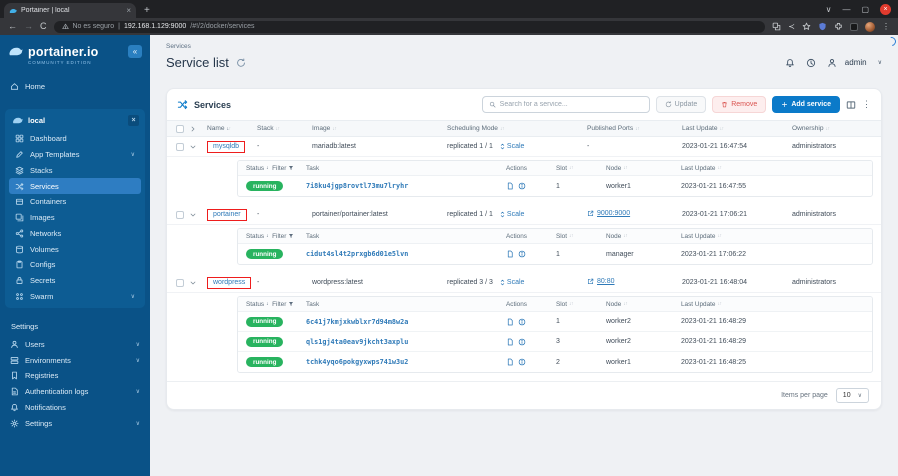 This screenshot has width=898, height=476. I want to click on sidebar-item-environments: Environments ∨, so click(75, 360).